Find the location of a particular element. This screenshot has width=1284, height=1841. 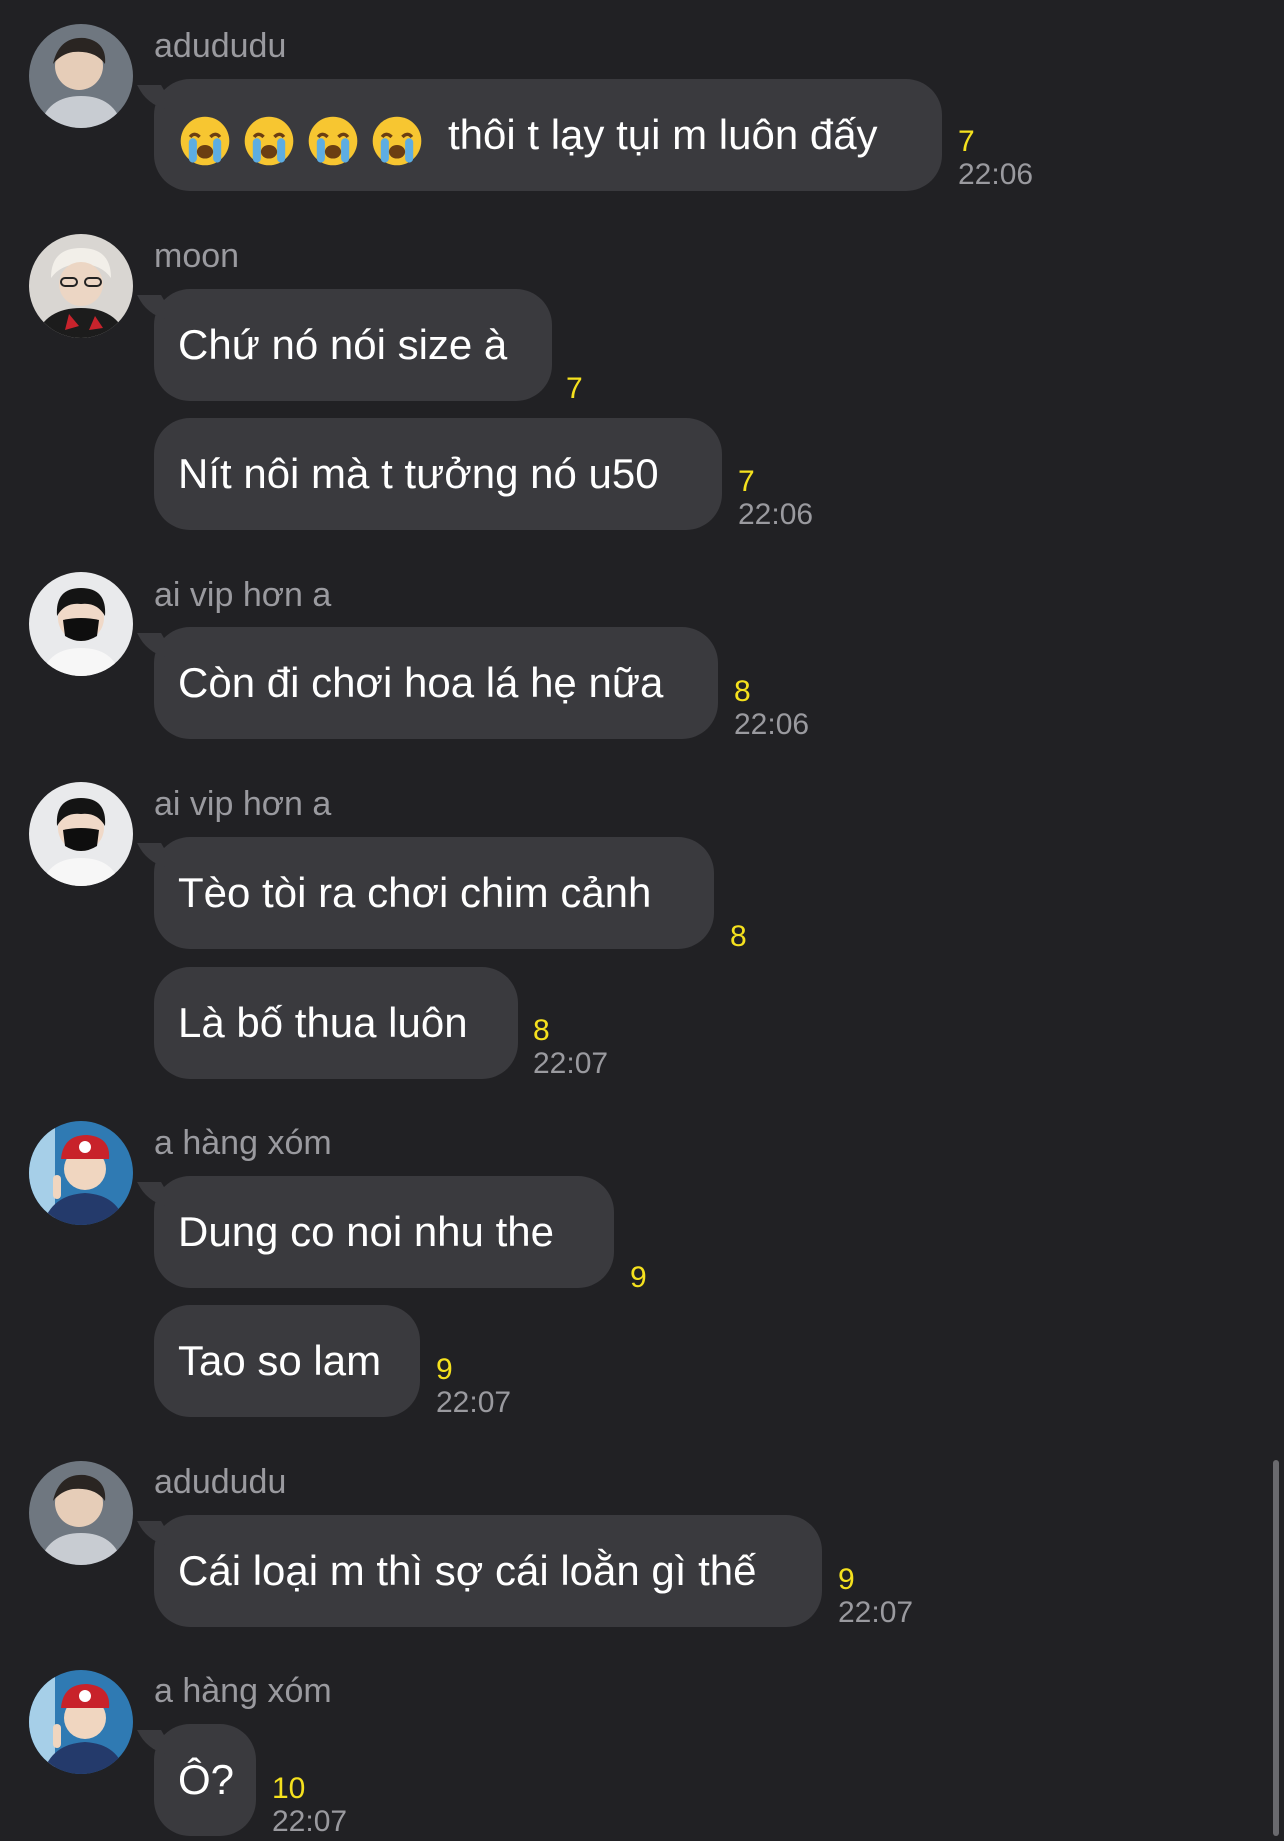

message-bubble: Ô? is located at coordinates (205, 1780).